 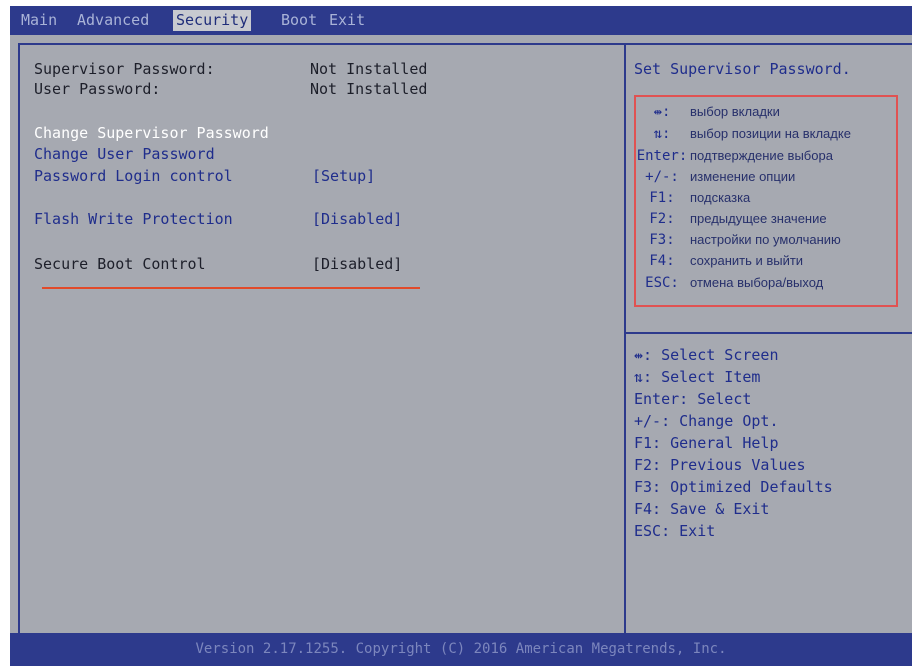 I want to click on legend-text: отмена выбора/выход, so click(x=757, y=282).